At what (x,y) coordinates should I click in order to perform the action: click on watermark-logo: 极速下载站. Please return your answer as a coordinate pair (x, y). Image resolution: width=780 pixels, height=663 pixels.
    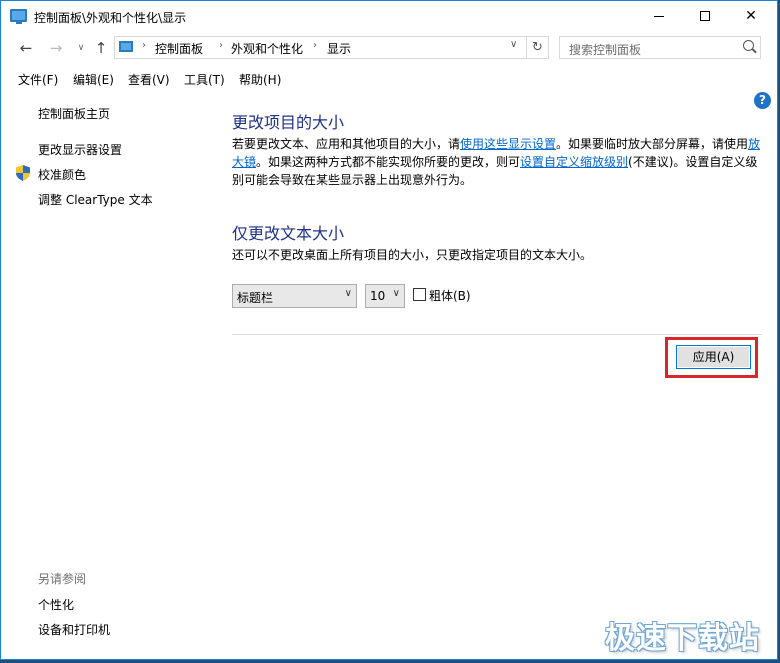
    Looking at the image, I should click on (682, 638).